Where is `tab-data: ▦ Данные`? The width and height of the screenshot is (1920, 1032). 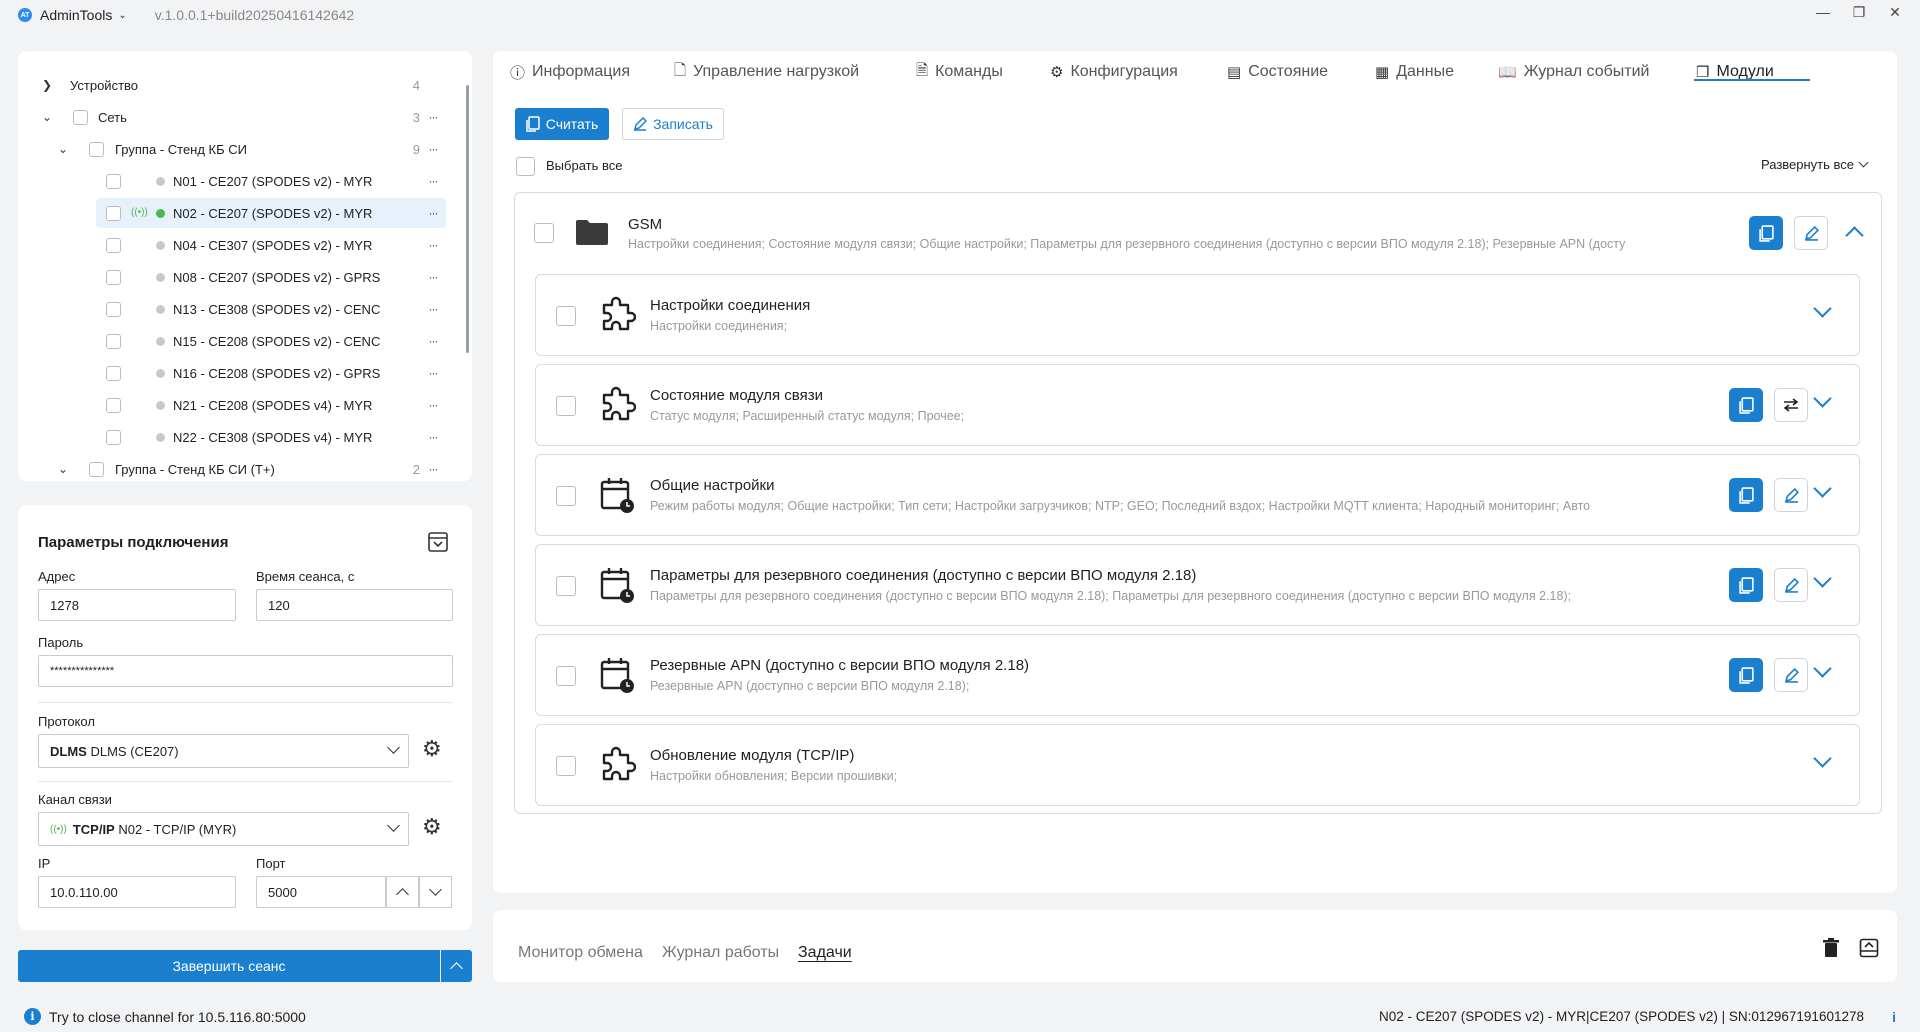 tab-data: ▦ Данные is located at coordinates (1414, 72).